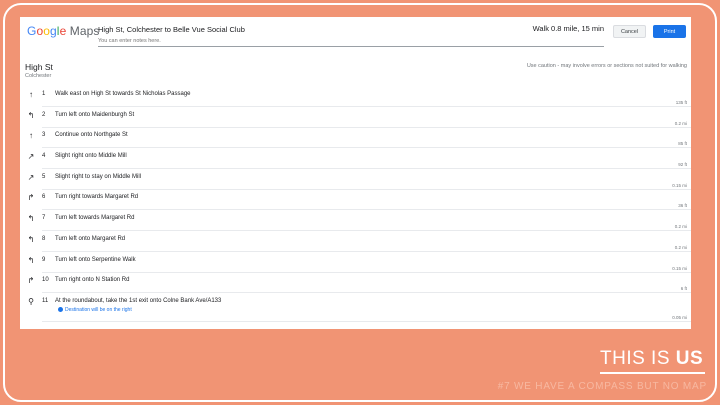 The image size is (720, 405). What do you see at coordinates (44, 94) in the screenshot?
I see `step-number: 1` at bounding box center [44, 94].